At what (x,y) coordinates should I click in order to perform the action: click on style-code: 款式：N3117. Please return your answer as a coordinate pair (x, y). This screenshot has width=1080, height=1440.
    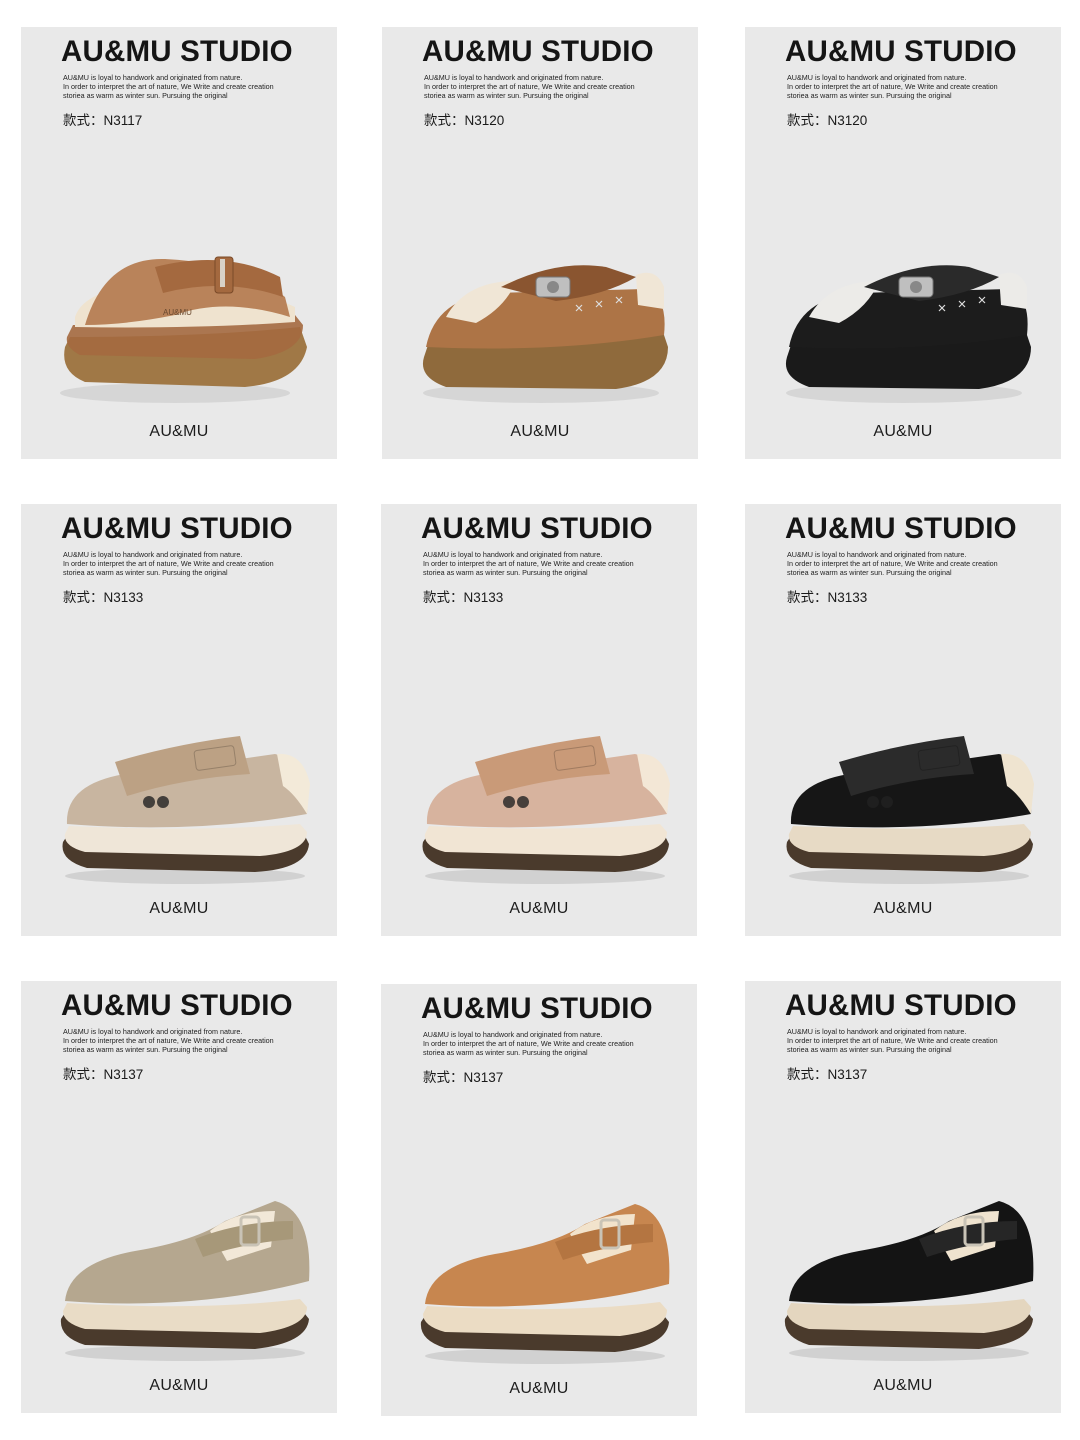
    Looking at the image, I should click on (103, 120).